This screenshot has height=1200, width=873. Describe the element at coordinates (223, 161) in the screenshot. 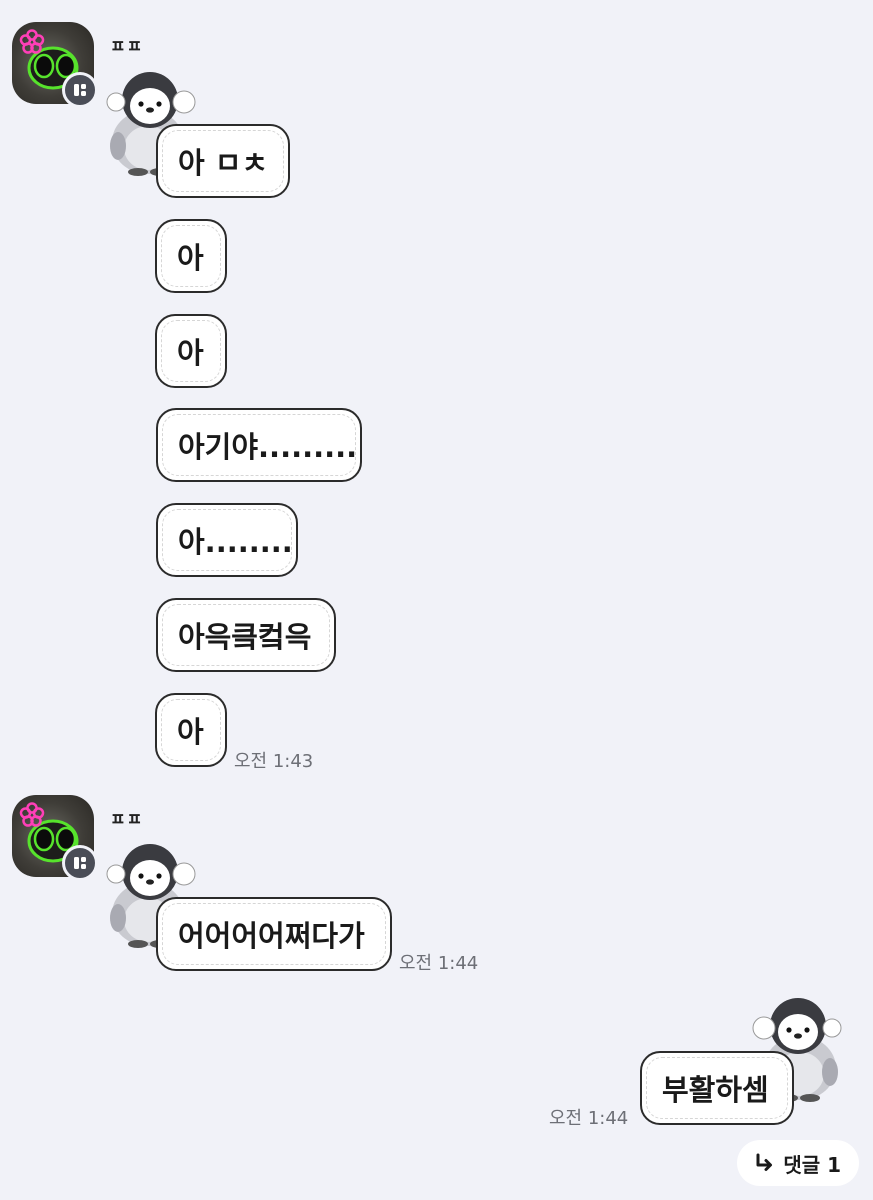

I see `message-bubble: 아 ㅁㅊ` at that location.